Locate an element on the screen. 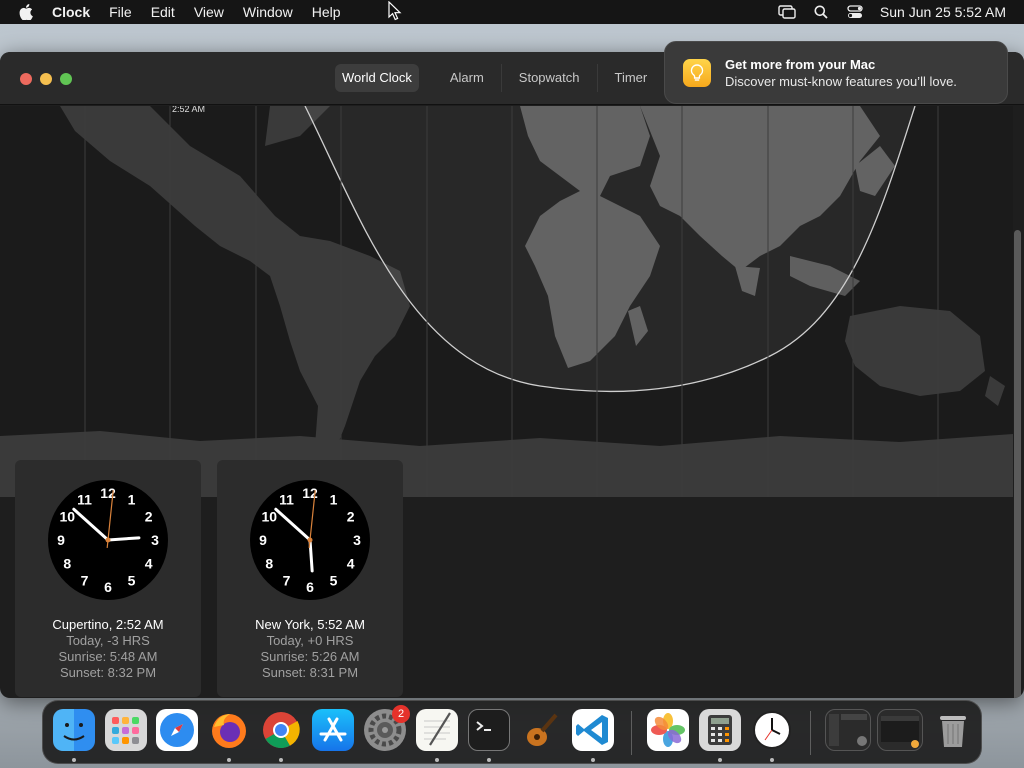  menu-window: Window is located at coordinates (274, 12).